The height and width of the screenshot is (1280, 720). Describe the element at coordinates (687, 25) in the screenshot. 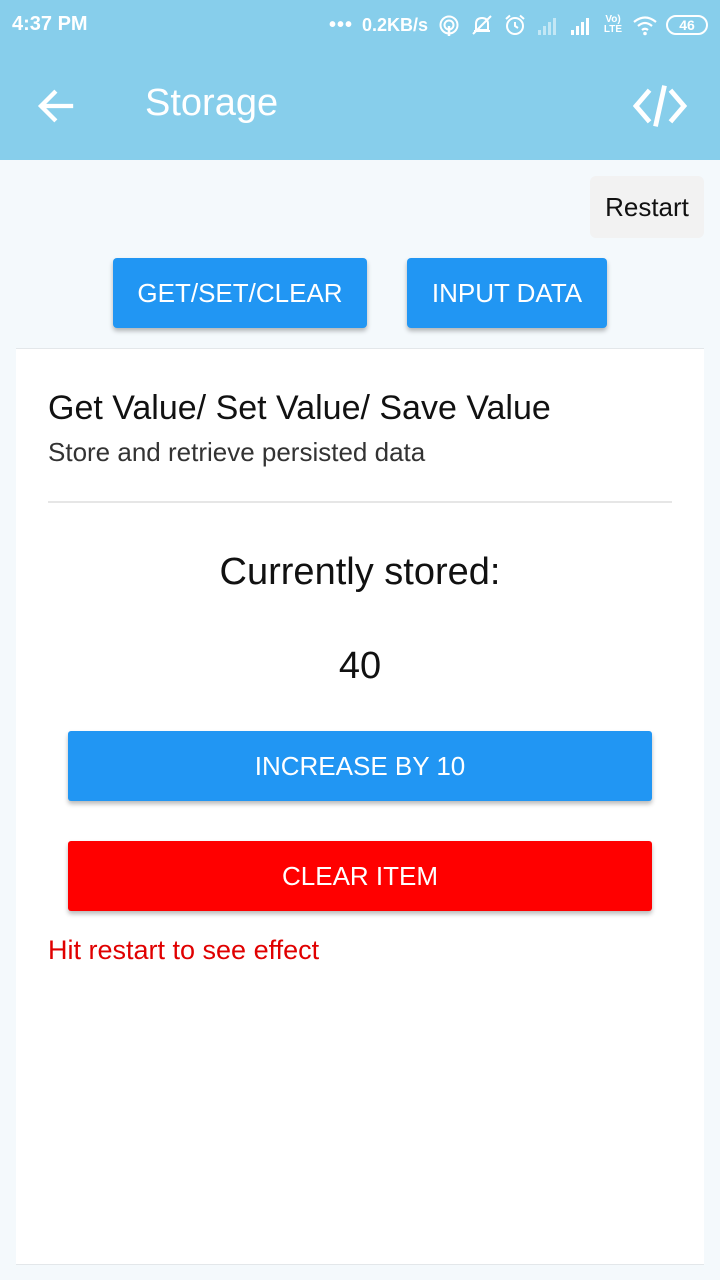

I see `battery-icon: 46` at that location.